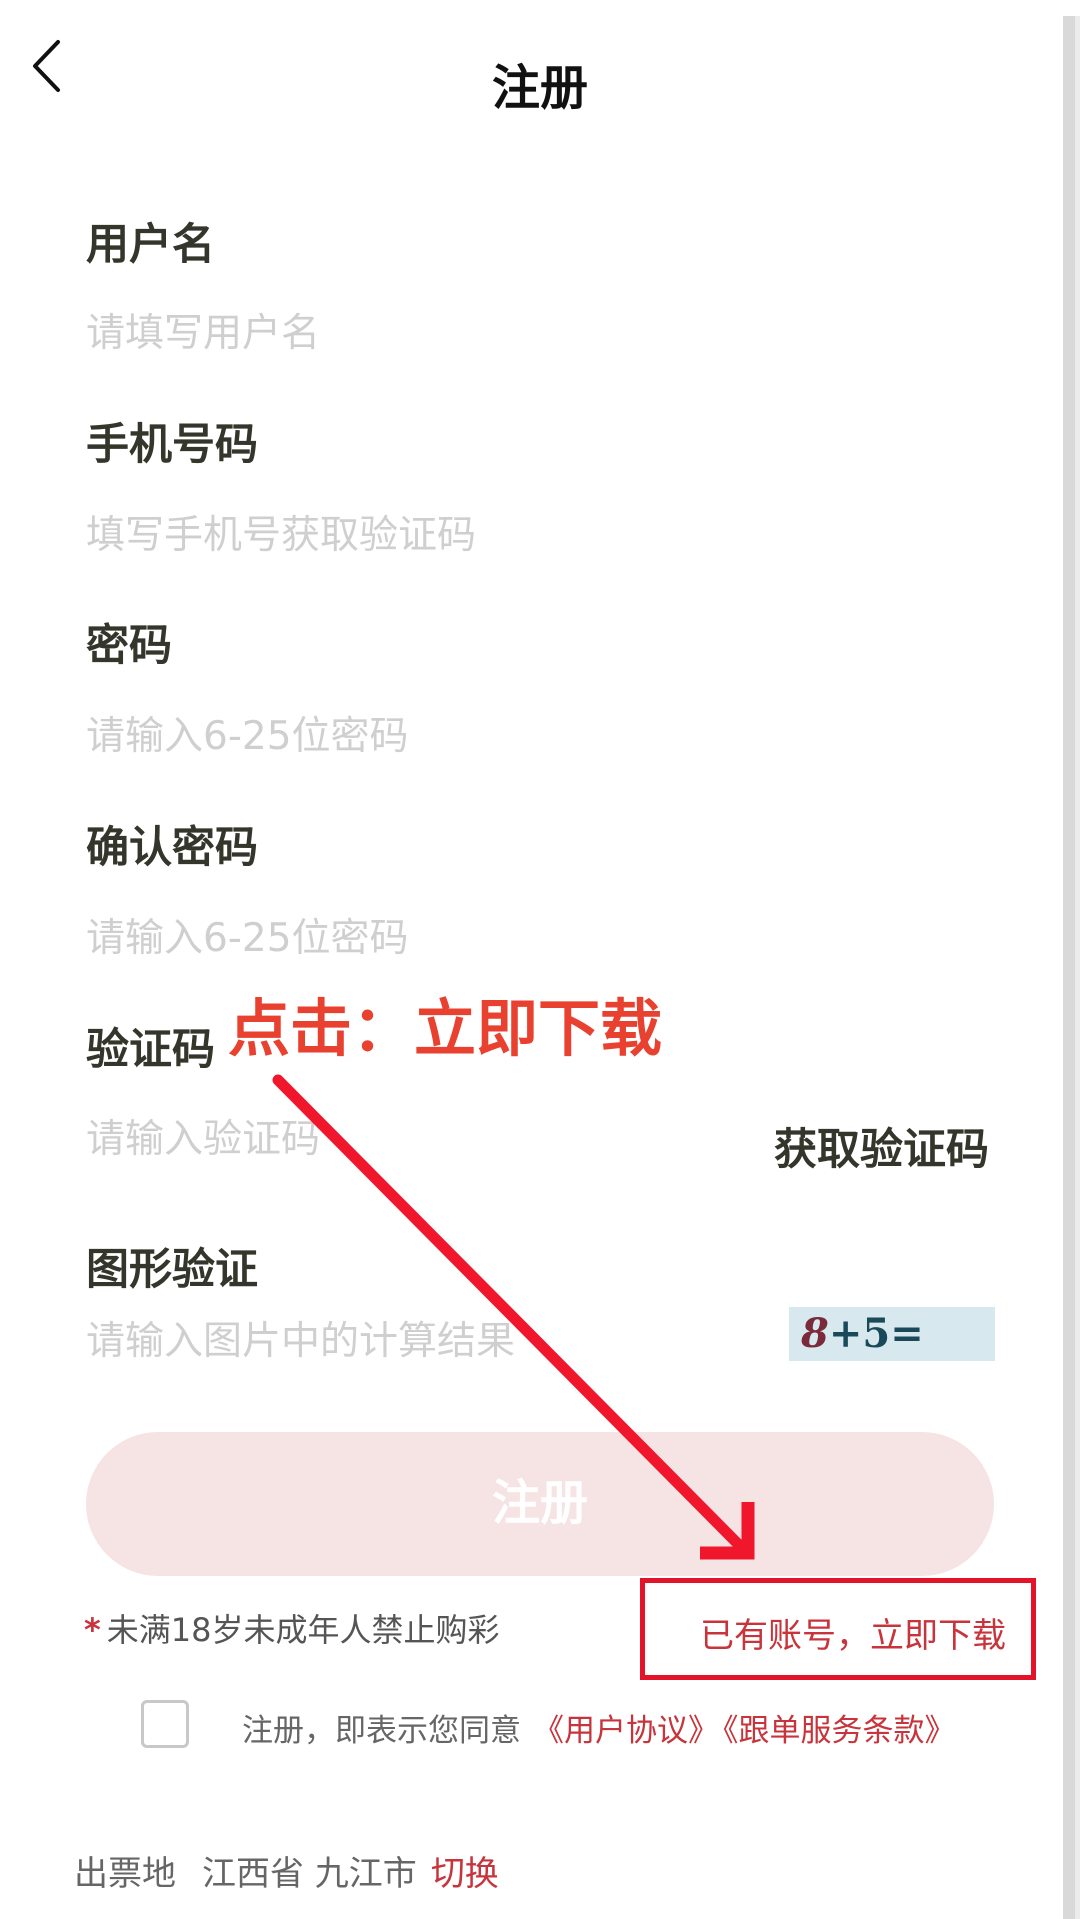 The image size is (1080, 1919). I want to click on login-download-label: 已有账号，立即下载, so click(853, 1636).